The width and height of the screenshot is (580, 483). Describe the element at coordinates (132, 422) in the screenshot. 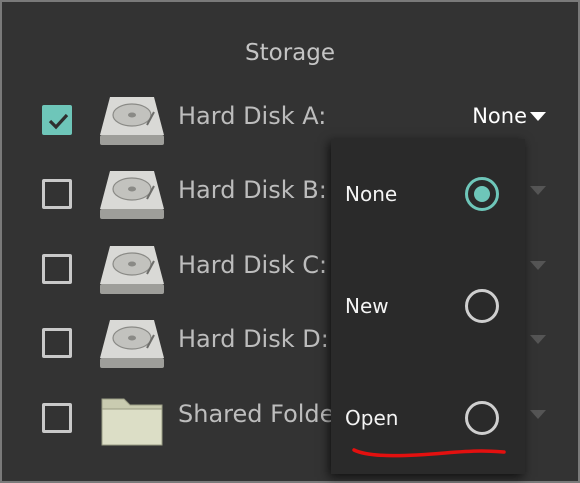

I see `folder-icon` at that location.